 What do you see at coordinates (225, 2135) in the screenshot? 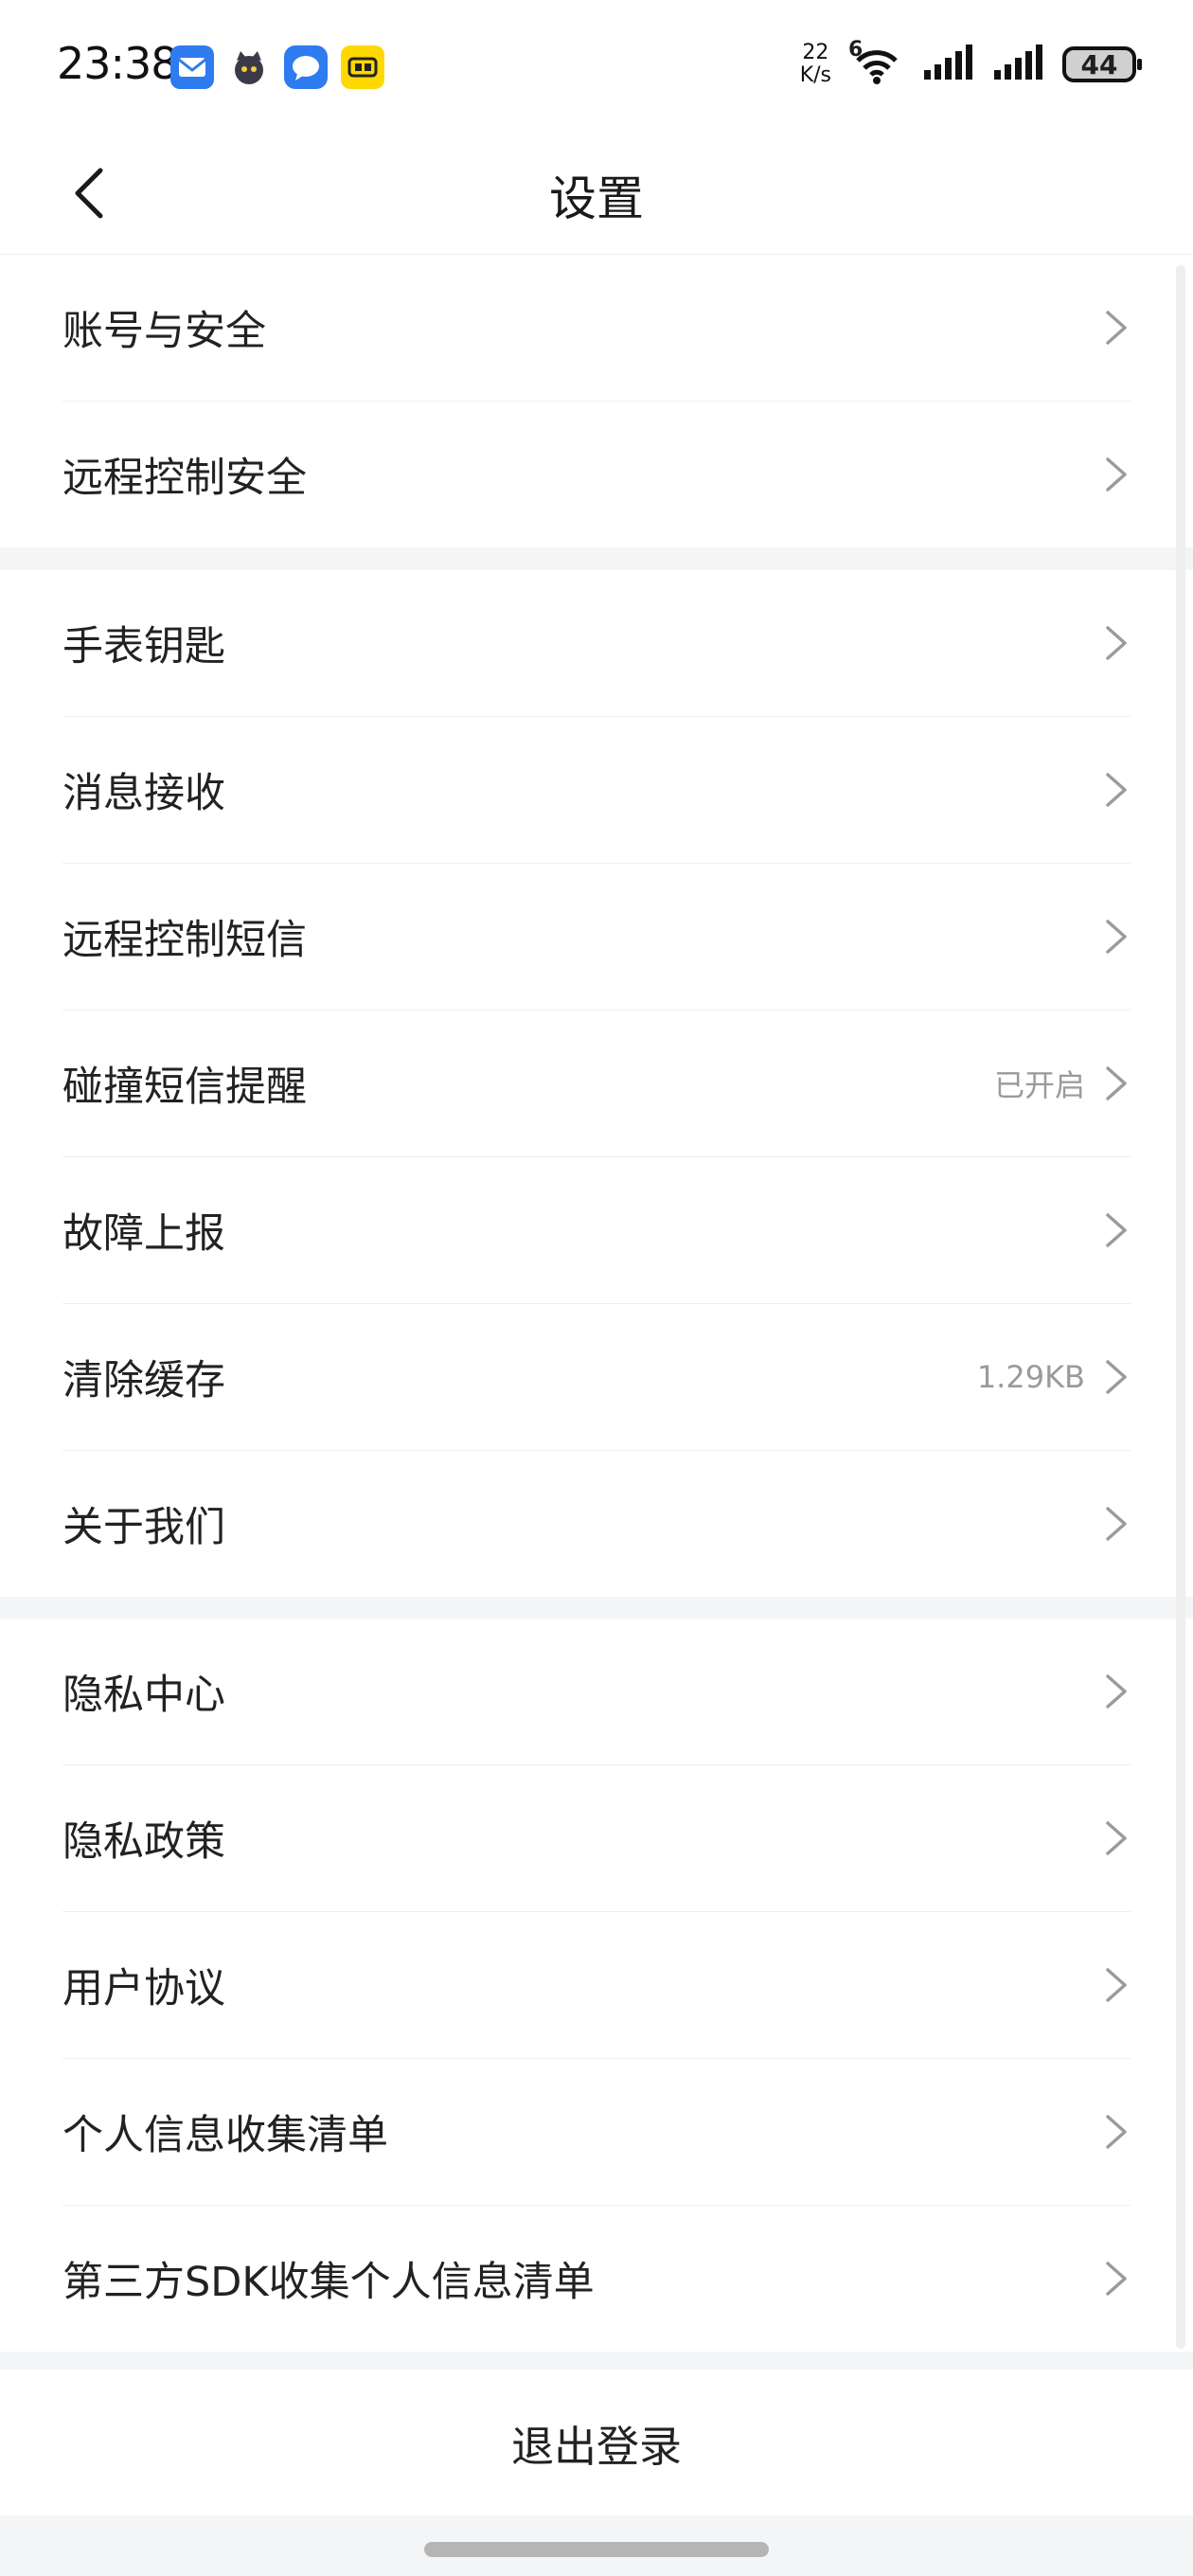
I see `row-label: 个人信息收集清单` at bounding box center [225, 2135].